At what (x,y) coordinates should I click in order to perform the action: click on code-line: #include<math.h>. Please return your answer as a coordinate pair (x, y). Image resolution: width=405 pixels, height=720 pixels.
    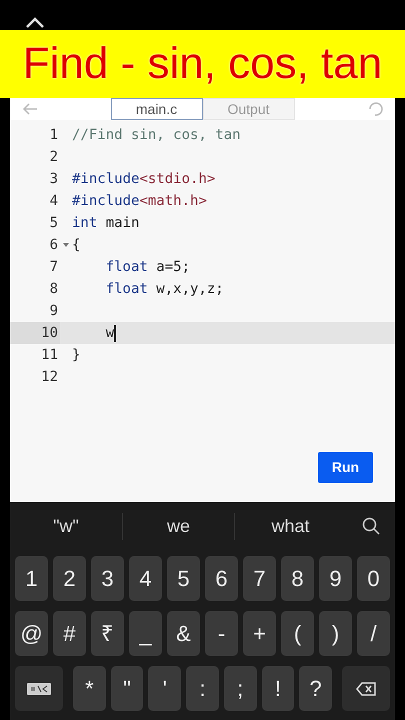
    Looking at the image, I should click on (139, 201).